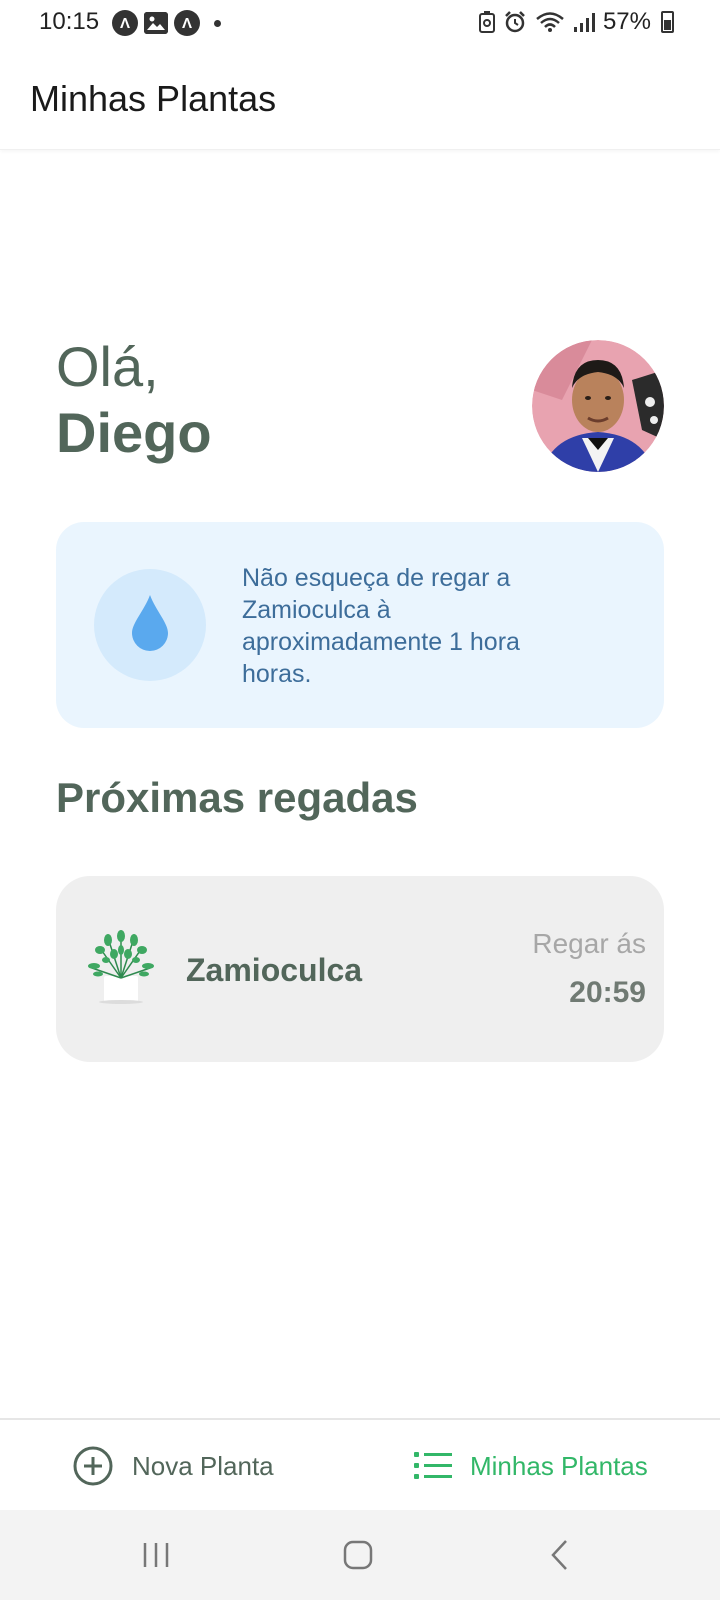 Image resolution: width=720 pixels, height=1600 pixels. I want to click on recent-apps-button, so click(156, 1555).